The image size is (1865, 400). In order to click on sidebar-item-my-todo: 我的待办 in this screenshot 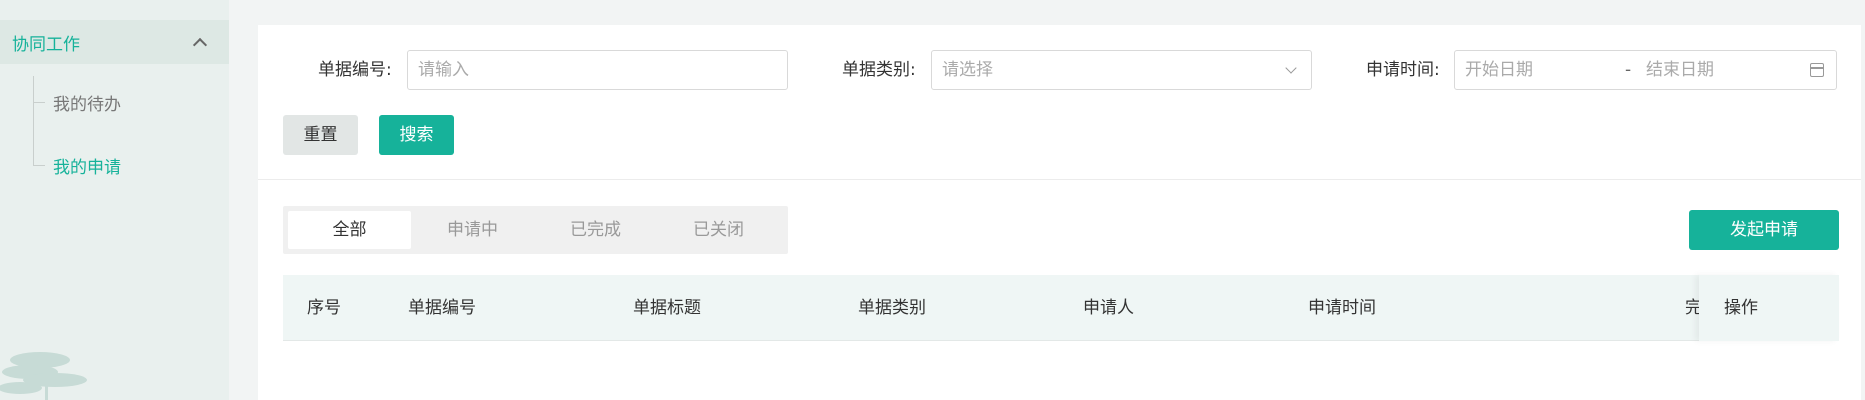, I will do `click(77, 102)`.